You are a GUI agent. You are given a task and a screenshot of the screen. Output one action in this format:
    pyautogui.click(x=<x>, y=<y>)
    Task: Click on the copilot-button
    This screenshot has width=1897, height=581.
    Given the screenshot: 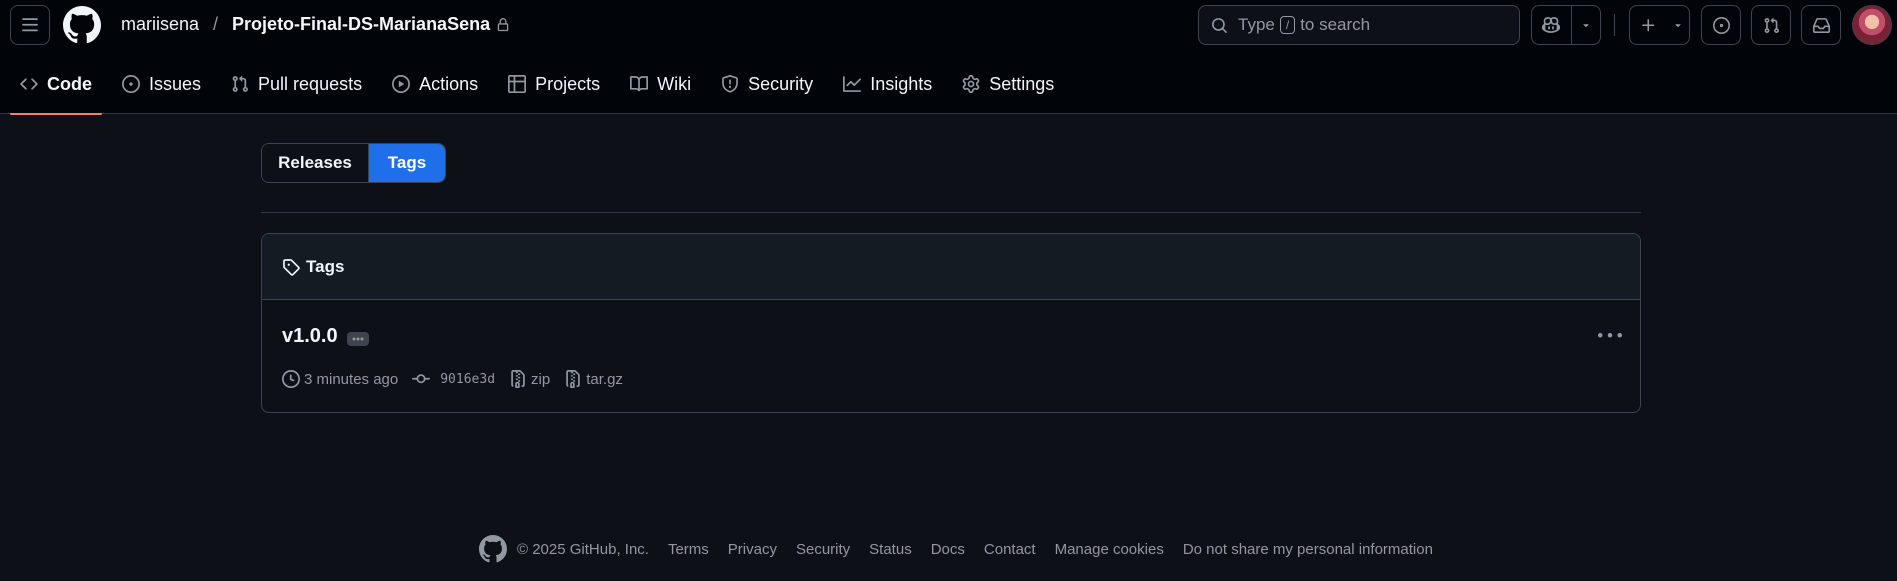 What is the action you would take?
    pyautogui.click(x=1566, y=25)
    